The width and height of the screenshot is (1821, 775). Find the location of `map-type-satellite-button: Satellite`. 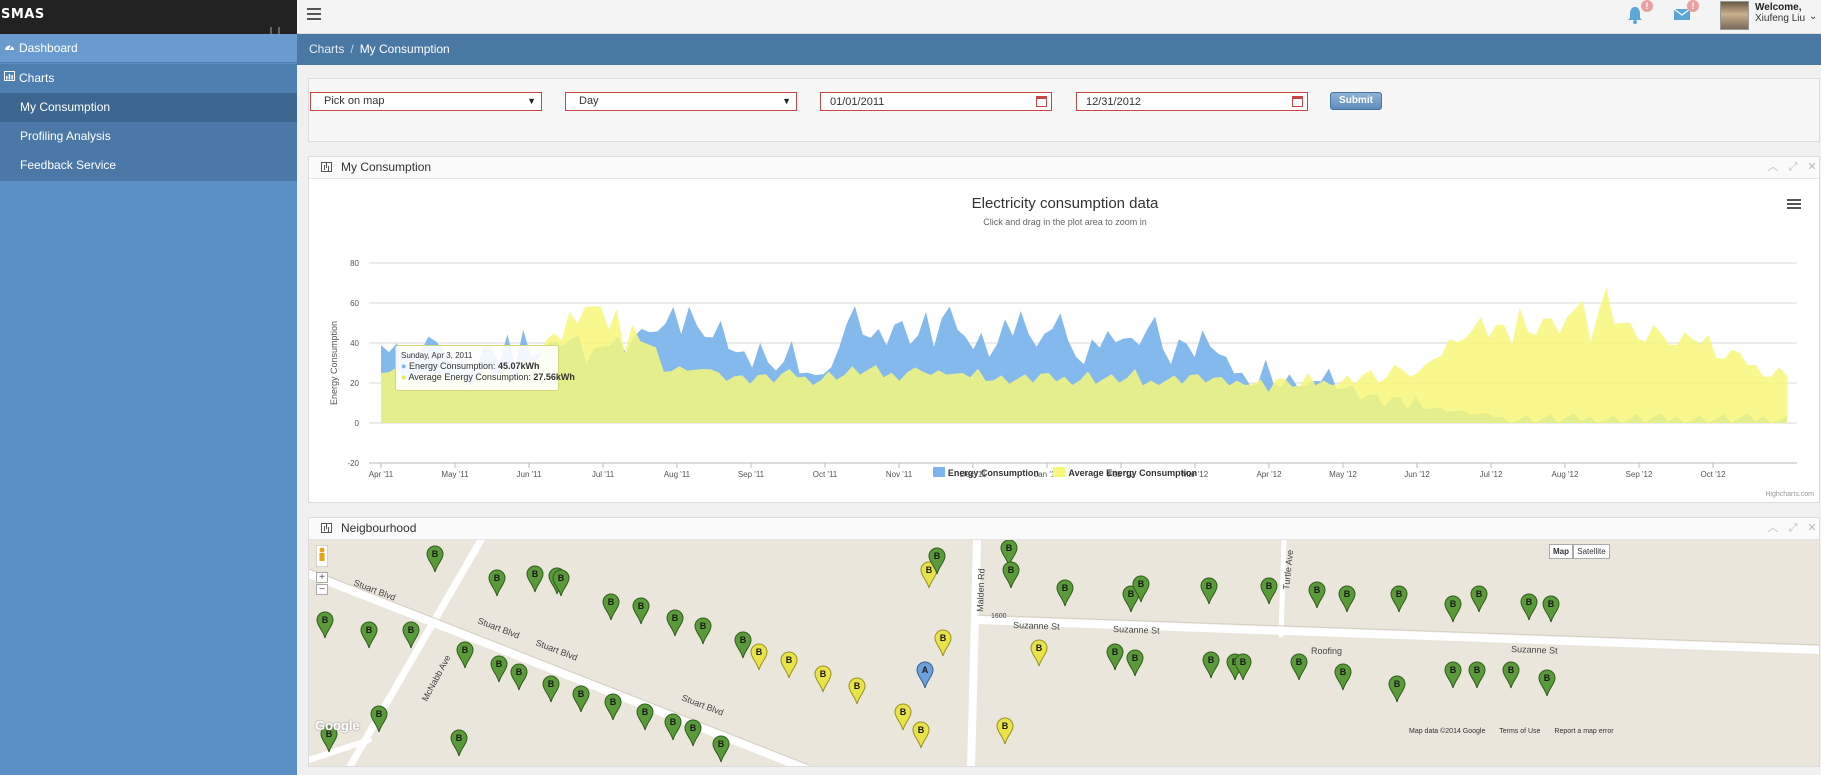

map-type-satellite-button: Satellite is located at coordinates (1591, 551).